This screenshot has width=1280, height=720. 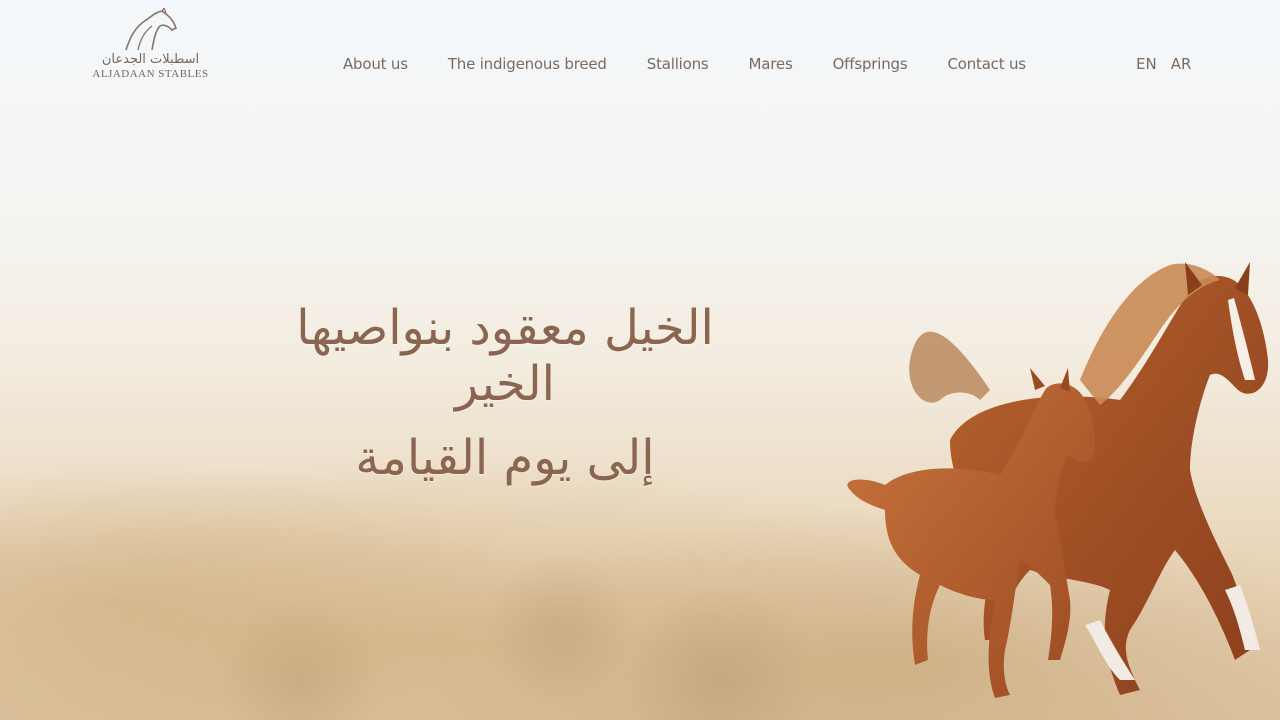 I want to click on logo-english-text: ALJADAAN STABLES, so click(x=150, y=74).